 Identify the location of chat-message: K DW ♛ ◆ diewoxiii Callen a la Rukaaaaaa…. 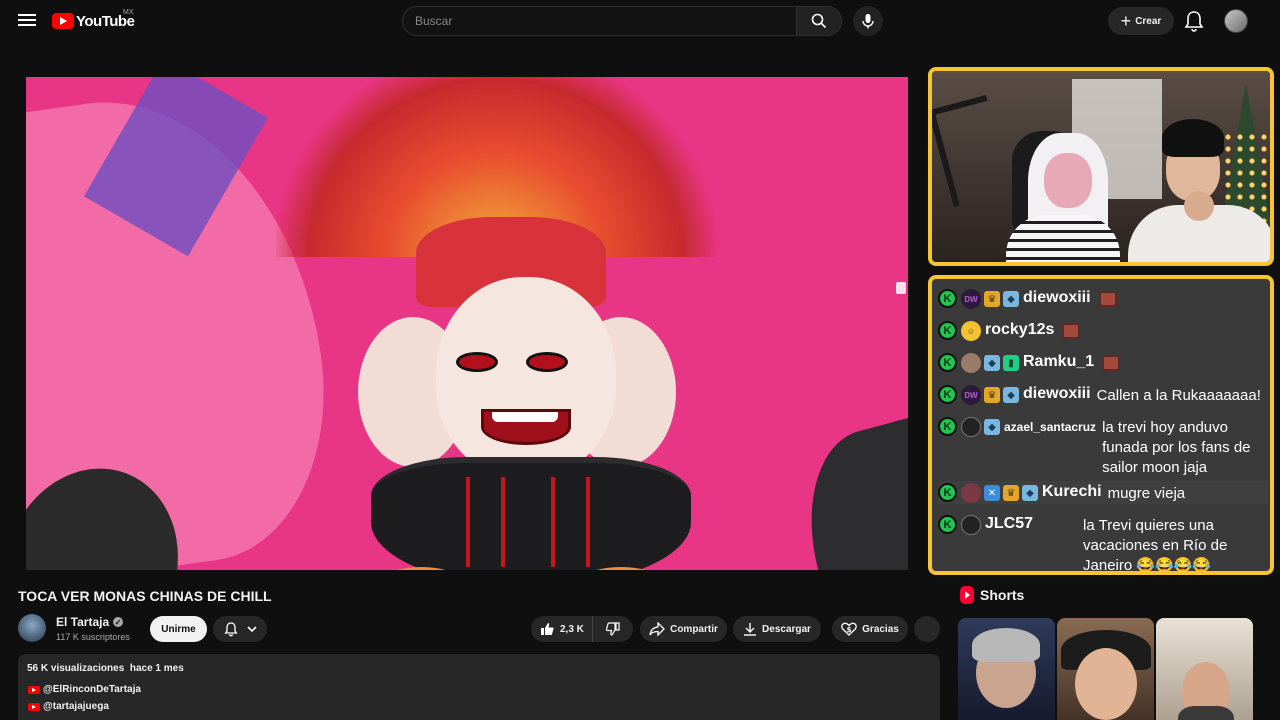
(1103, 394).